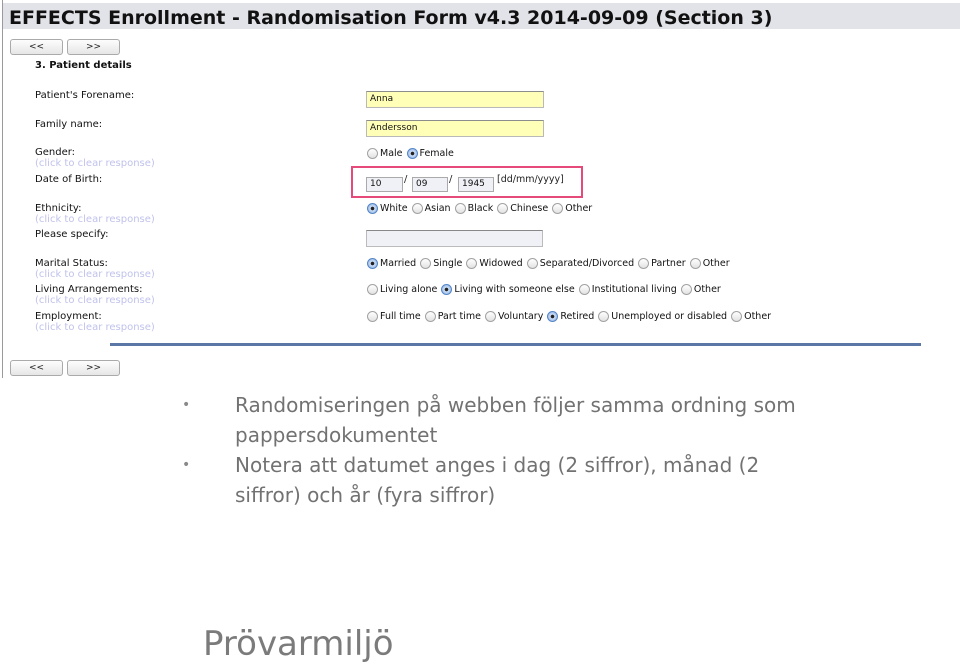 The height and width of the screenshot is (671, 960). Describe the element at coordinates (430, 153) in the screenshot. I see `gender-option-female: Female` at that location.